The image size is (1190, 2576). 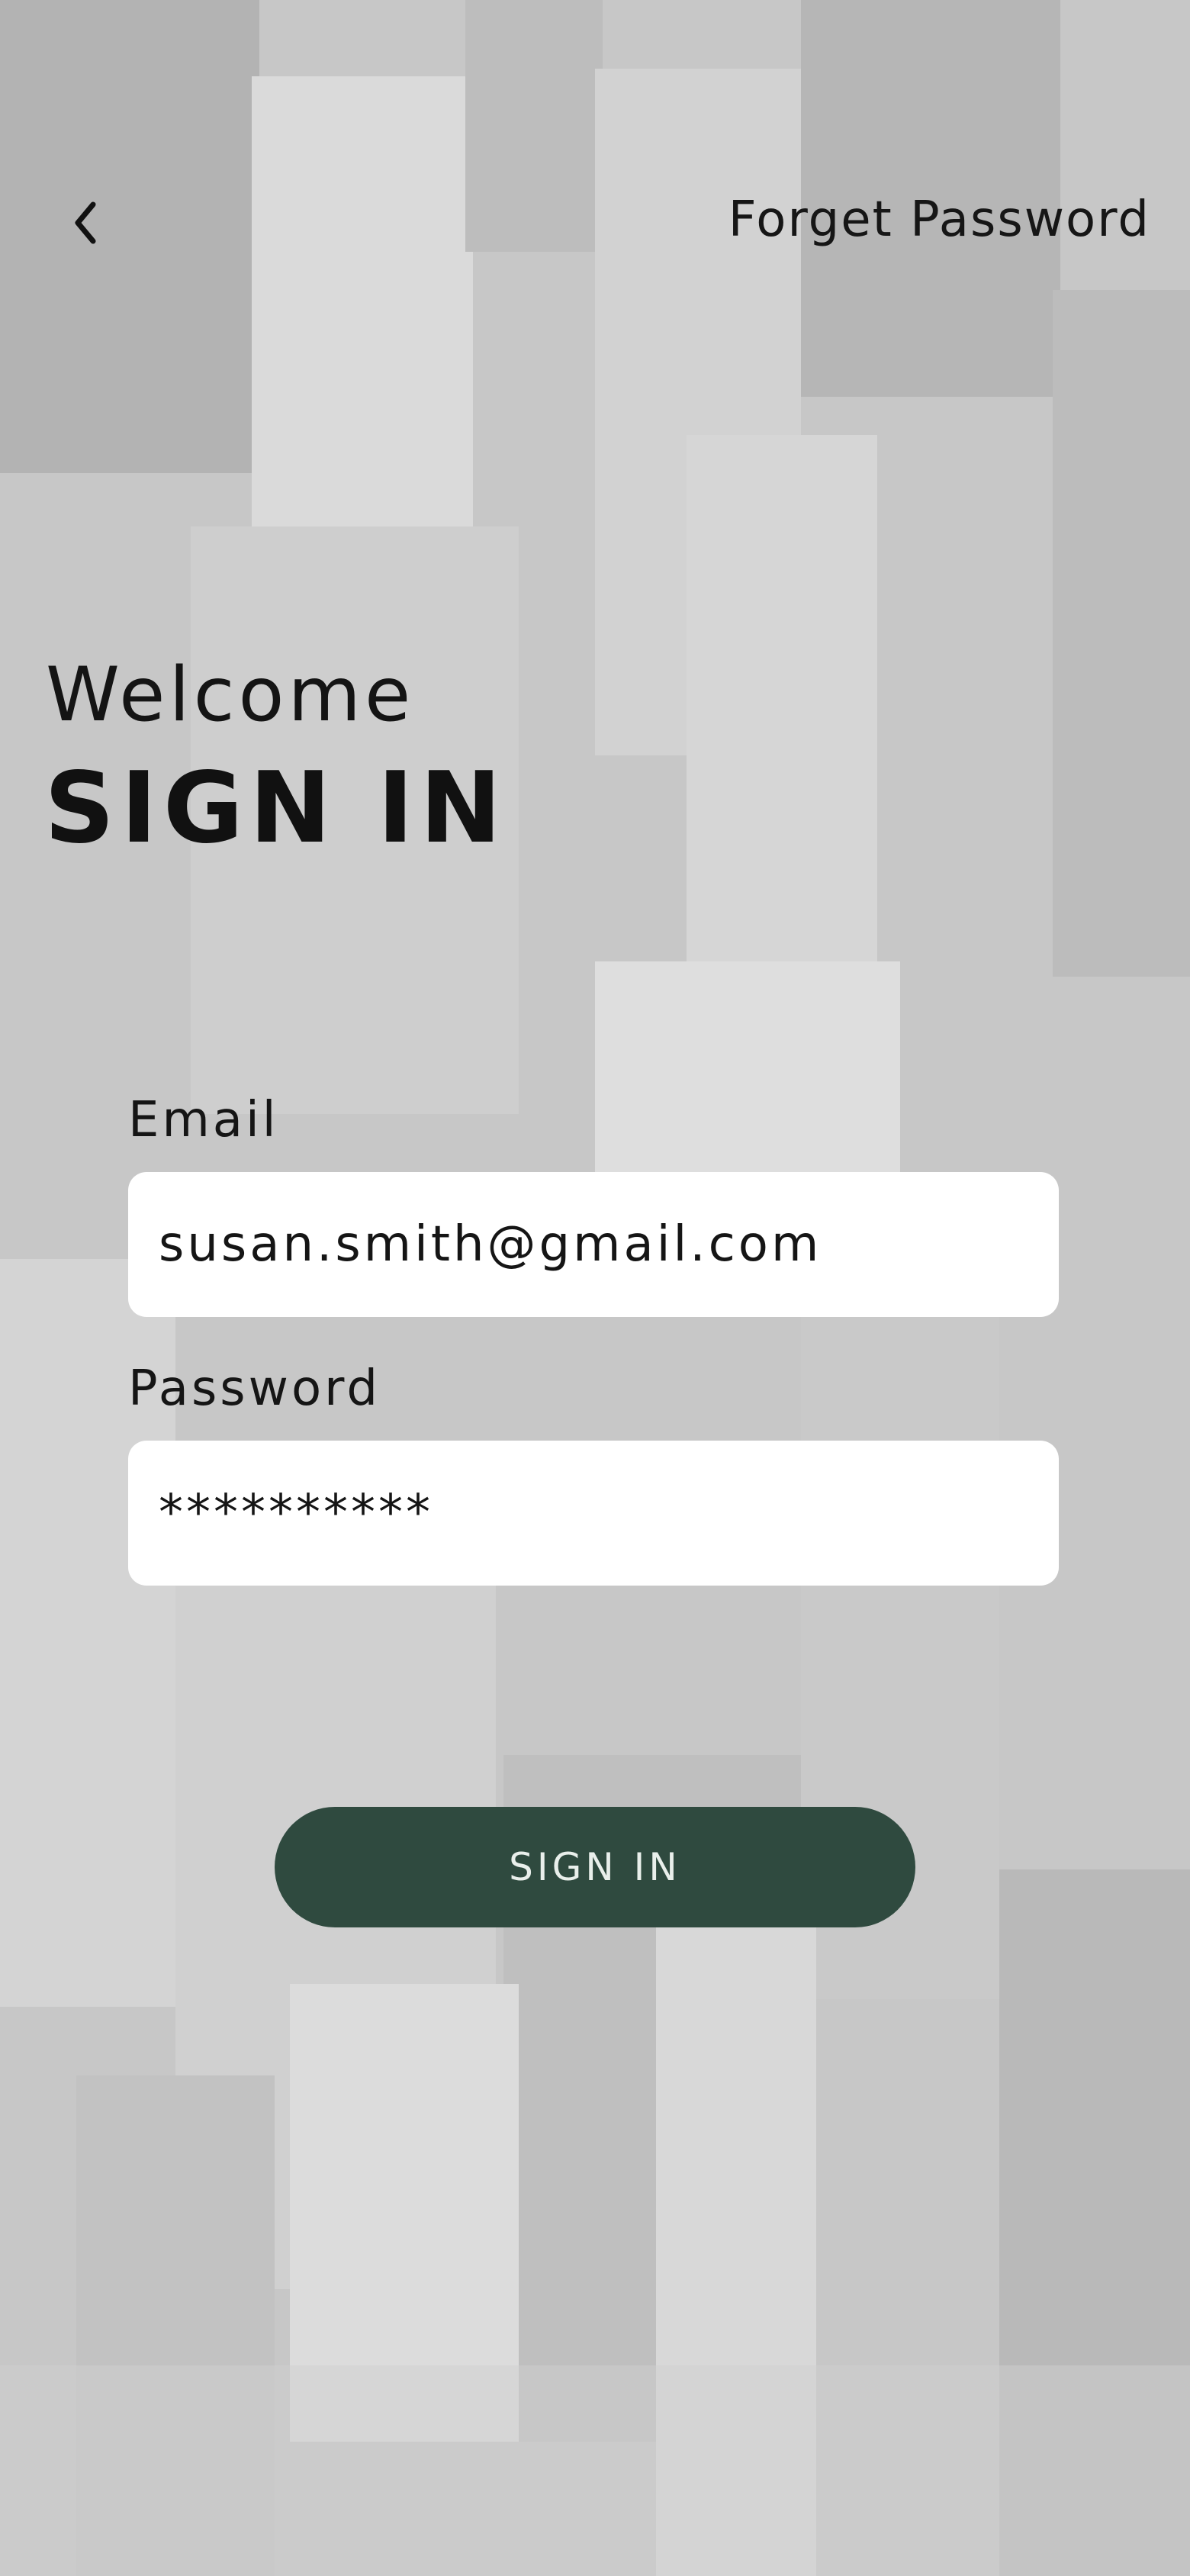 I want to click on sign-in-button: SIGN IN, so click(x=595, y=1867).